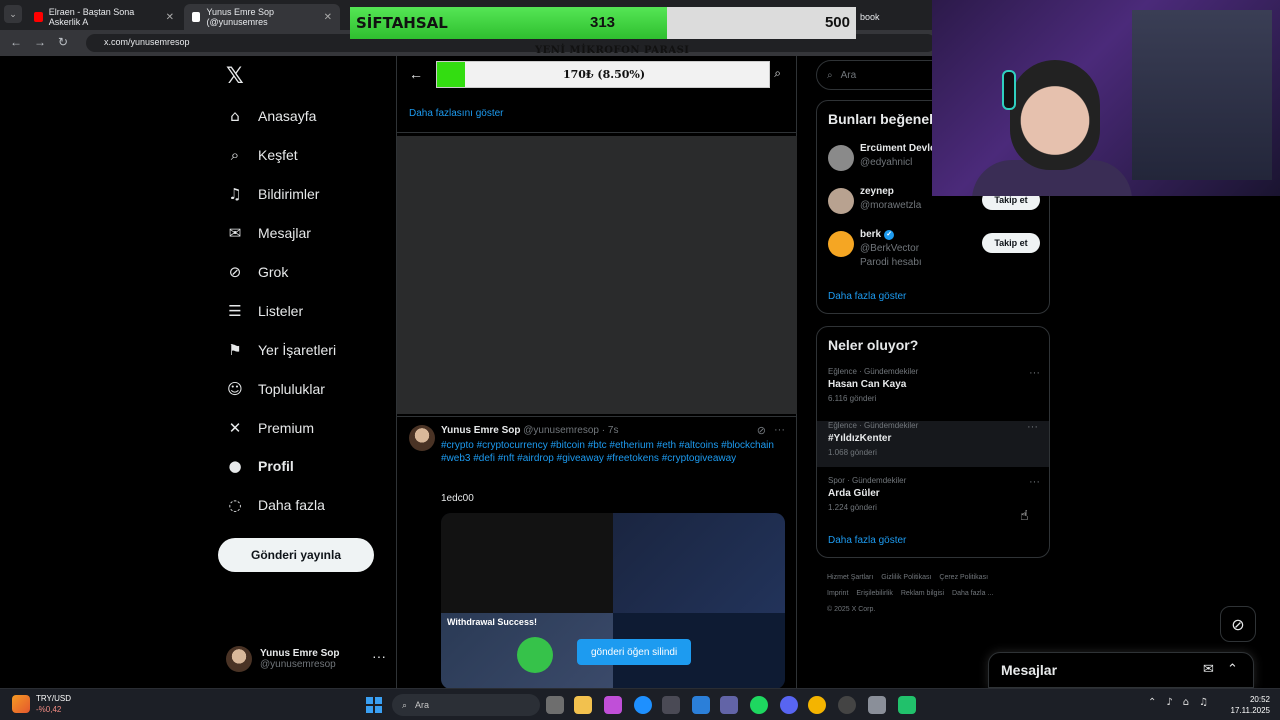  I want to click on x-logo-icon: 𝕏, so click(235, 76).